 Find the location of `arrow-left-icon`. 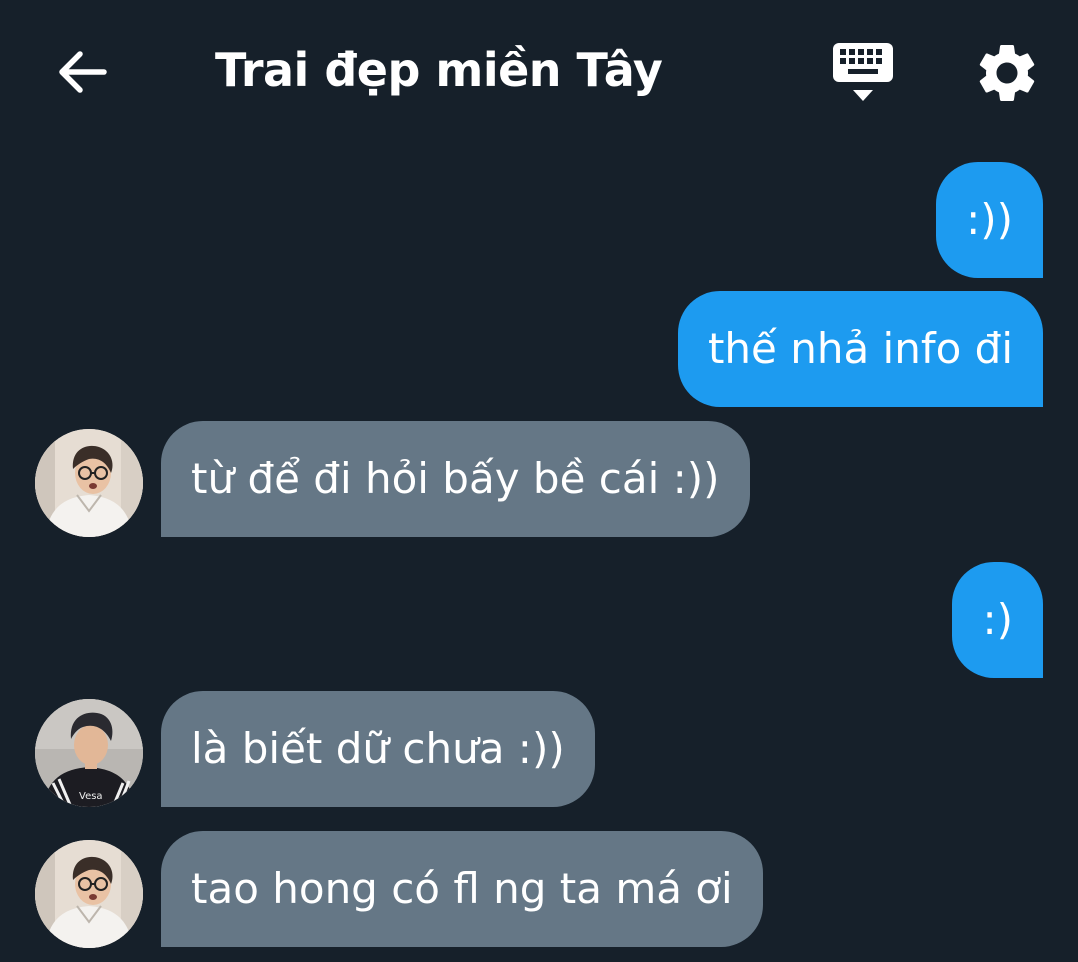

arrow-left-icon is located at coordinates (83, 72).